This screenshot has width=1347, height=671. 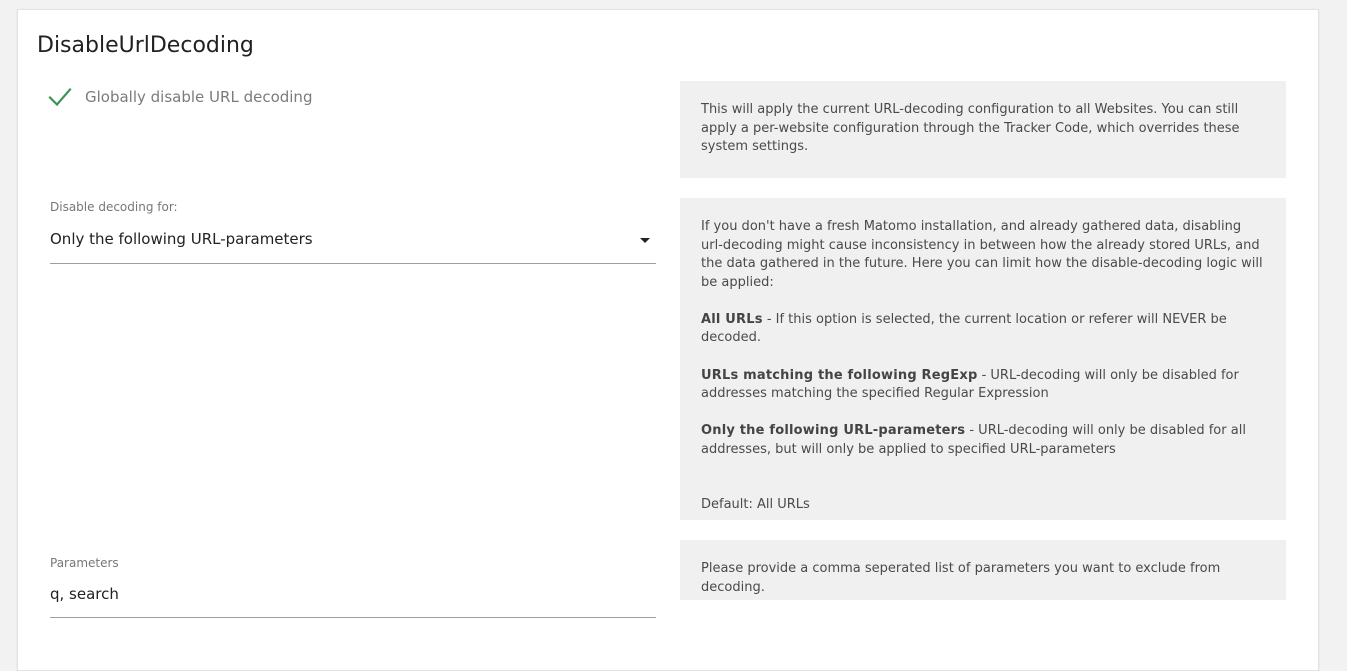 What do you see at coordinates (114, 207) in the screenshot?
I see `decoding-select-label: Disable decoding for:` at bounding box center [114, 207].